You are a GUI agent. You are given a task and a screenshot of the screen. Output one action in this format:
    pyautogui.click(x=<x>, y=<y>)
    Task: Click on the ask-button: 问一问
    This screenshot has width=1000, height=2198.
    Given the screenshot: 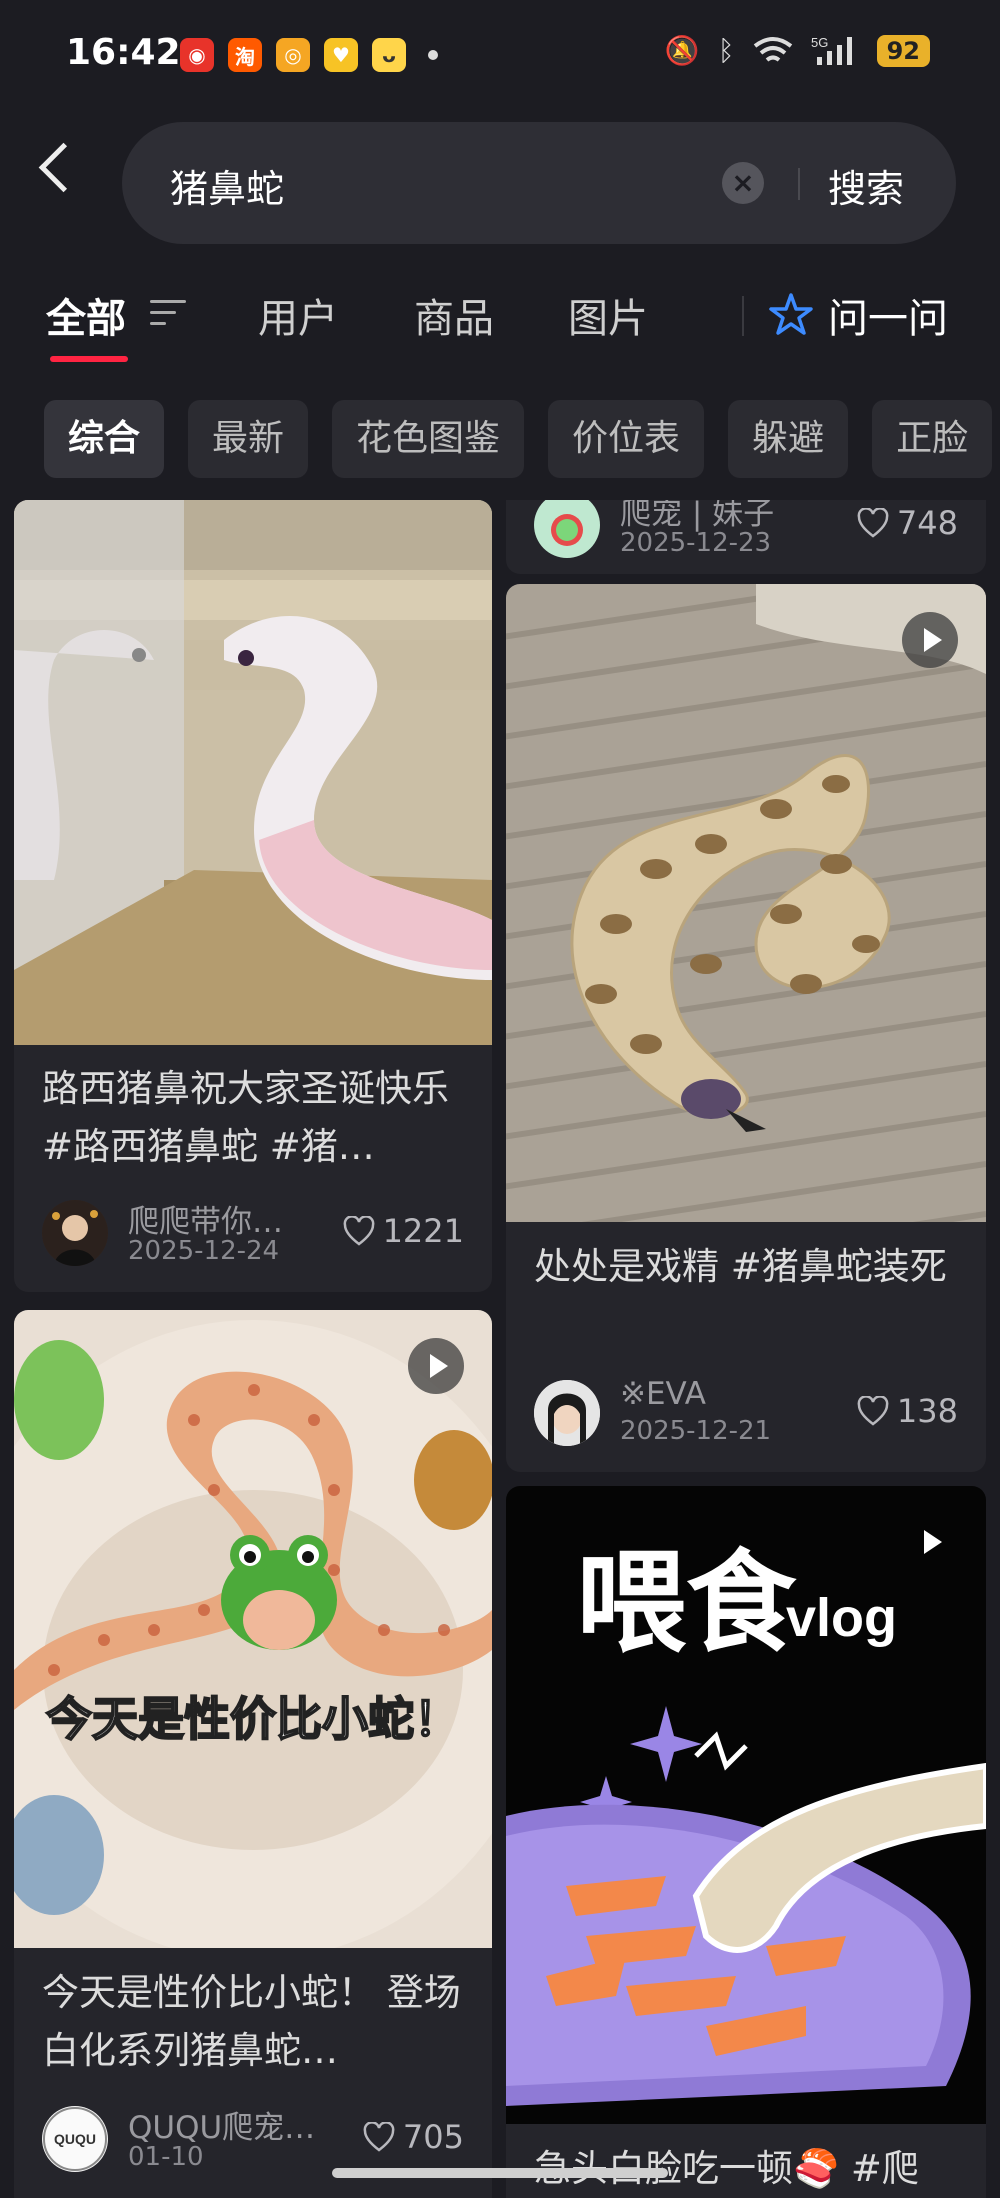 What is the action you would take?
    pyautogui.click(x=858, y=315)
    